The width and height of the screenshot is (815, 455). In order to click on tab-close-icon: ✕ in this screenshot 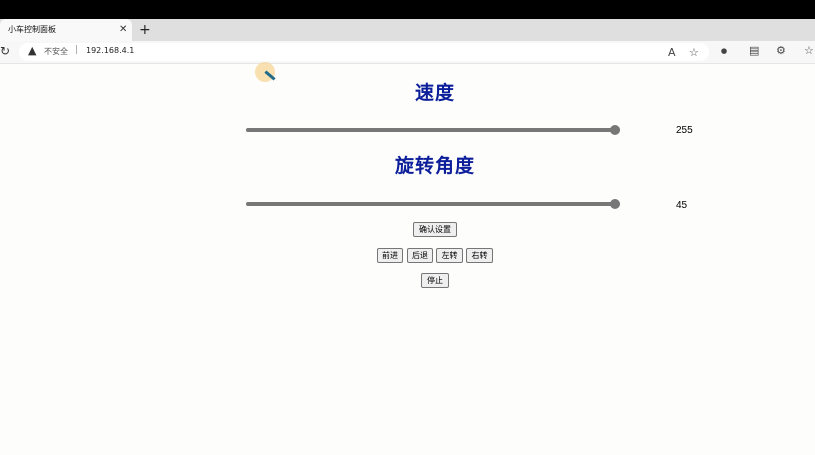, I will do `click(123, 30)`.